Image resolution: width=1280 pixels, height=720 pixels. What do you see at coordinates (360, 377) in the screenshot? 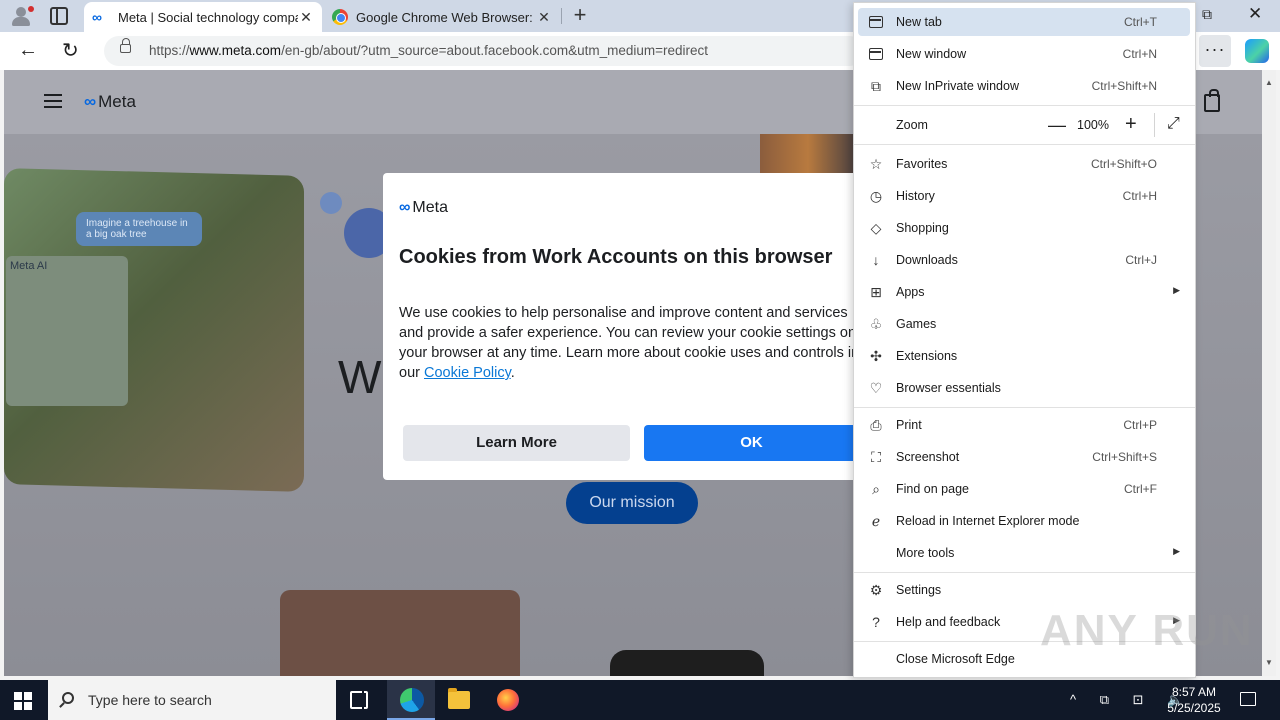
I see `hero-heading: W` at bounding box center [360, 377].